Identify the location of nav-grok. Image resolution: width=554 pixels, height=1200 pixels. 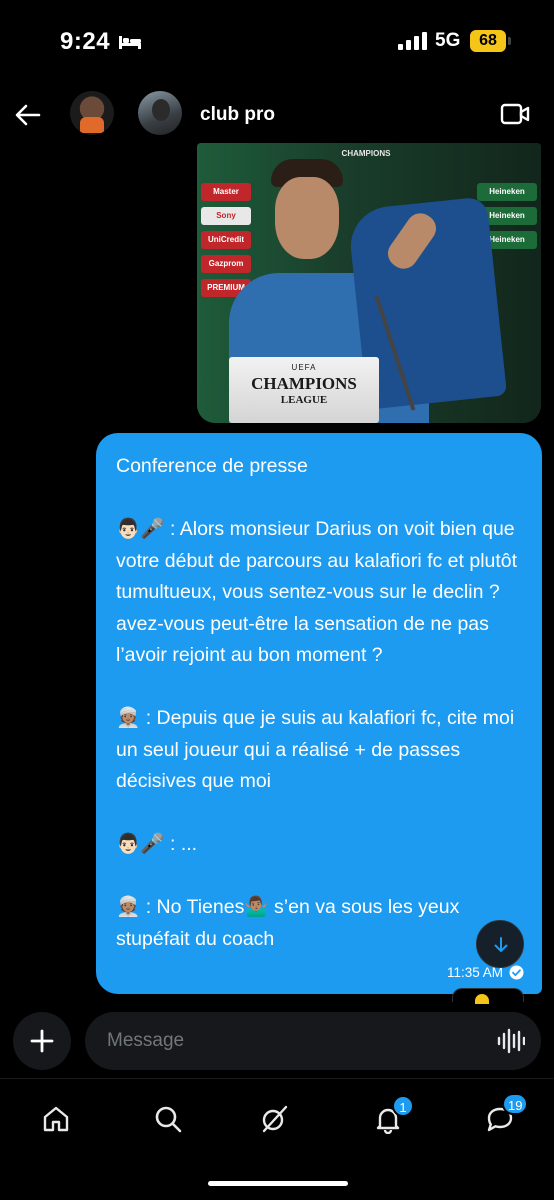
(274, 1119).